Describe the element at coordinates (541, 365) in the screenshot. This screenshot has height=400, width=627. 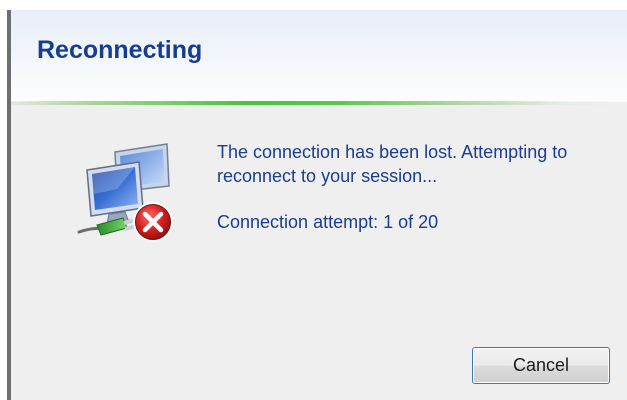
I see `cancel-button: Cancel` at that location.